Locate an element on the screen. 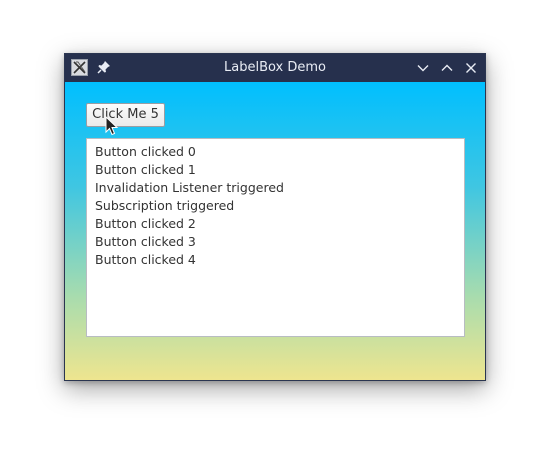 This screenshot has width=550, height=458. app-icon is located at coordinates (79, 67).